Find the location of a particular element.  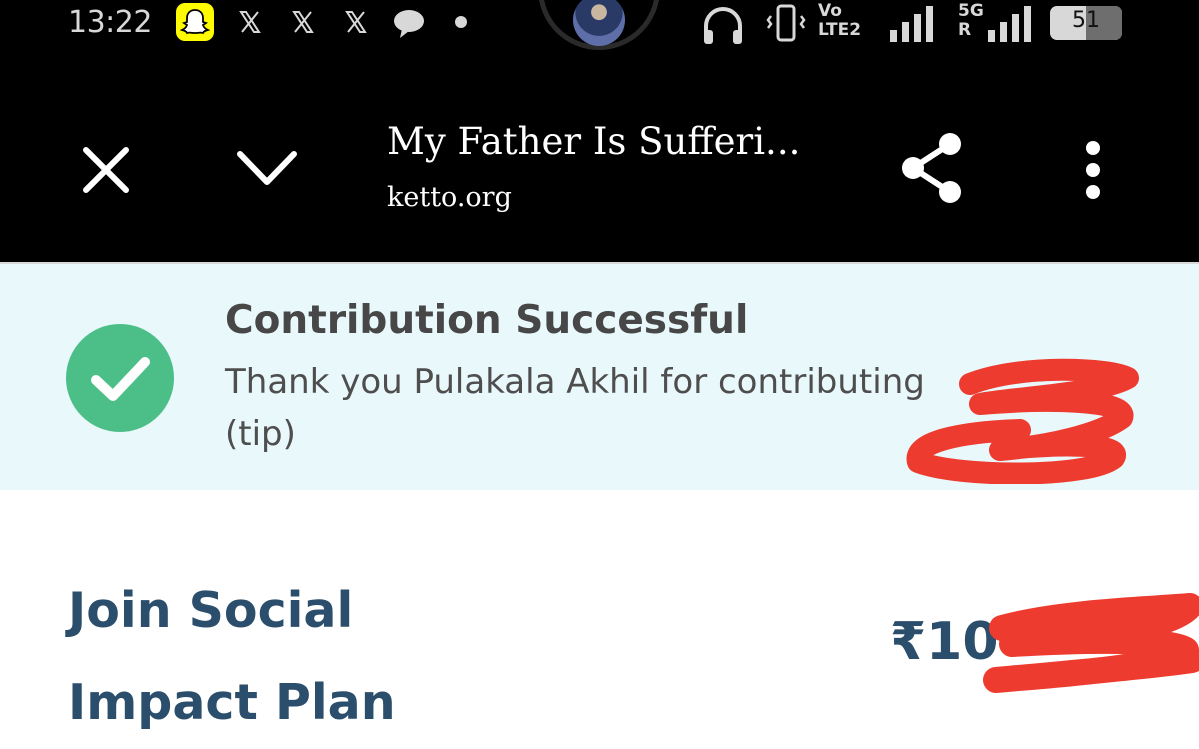

chat-bubble-icon is located at coordinates (409, 26).